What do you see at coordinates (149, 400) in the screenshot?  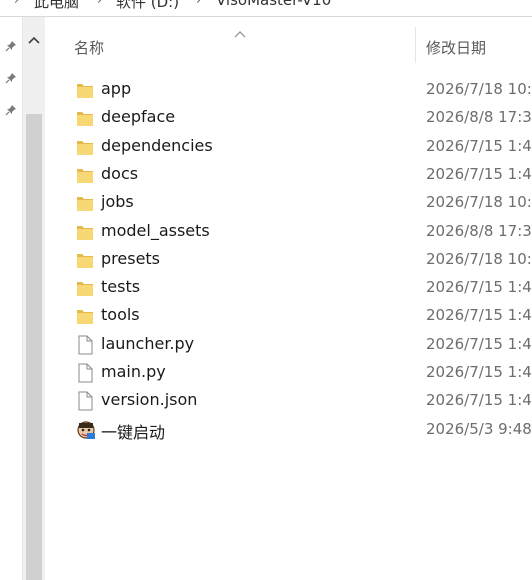 I see `file-name: version.json` at bounding box center [149, 400].